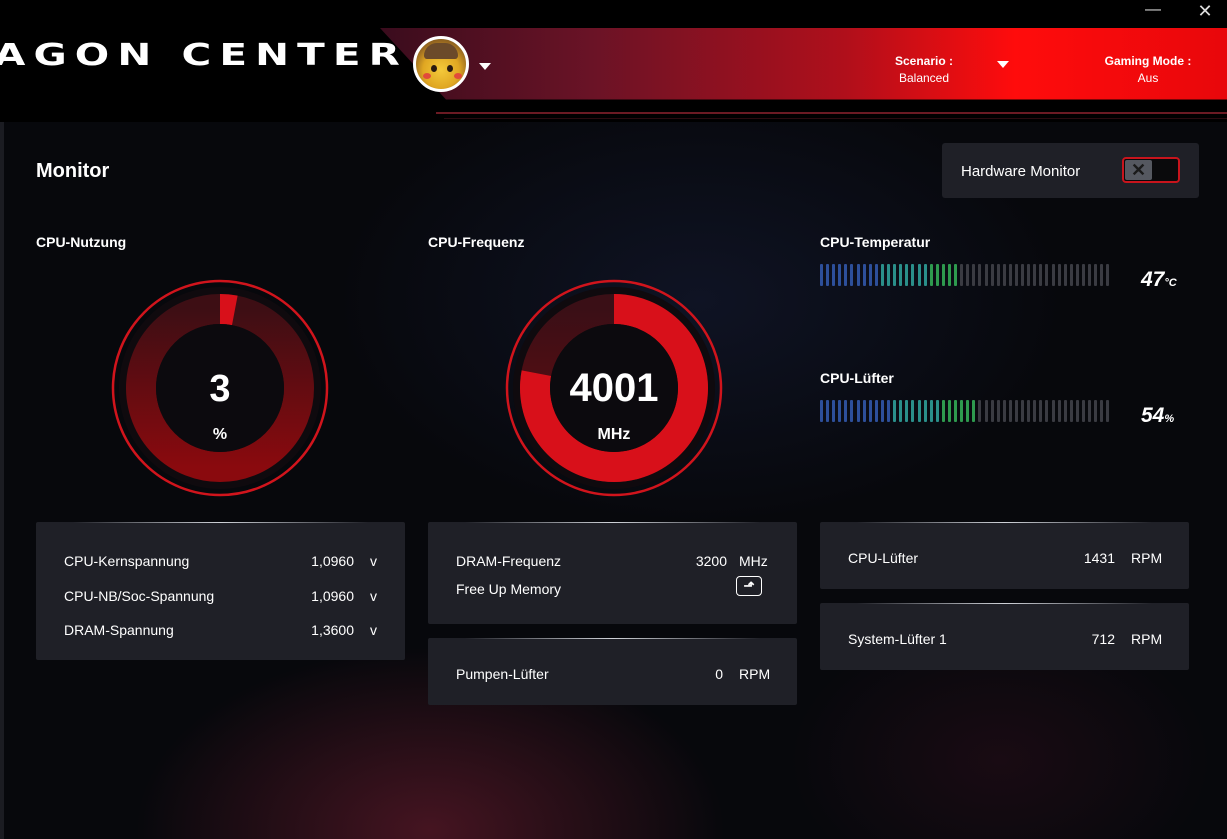 The height and width of the screenshot is (839, 1227). Describe the element at coordinates (1148, 61) in the screenshot. I see `gaming-mode-label: Gaming Mode :` at that location.